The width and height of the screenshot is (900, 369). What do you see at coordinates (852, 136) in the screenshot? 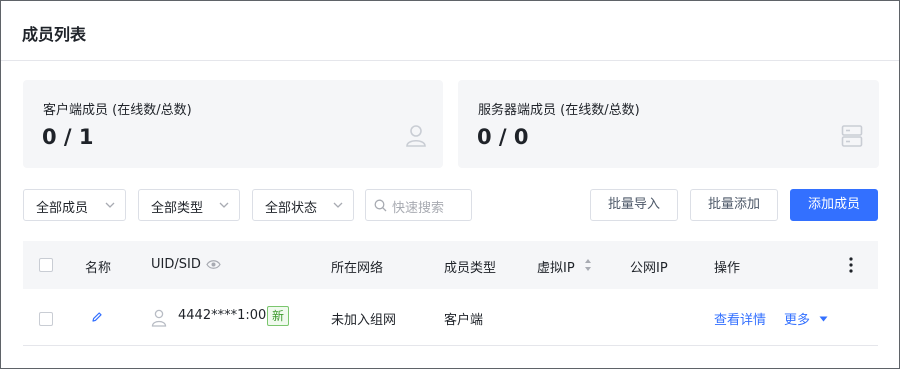
I see `server-icon` at bounding box center [852, 136].